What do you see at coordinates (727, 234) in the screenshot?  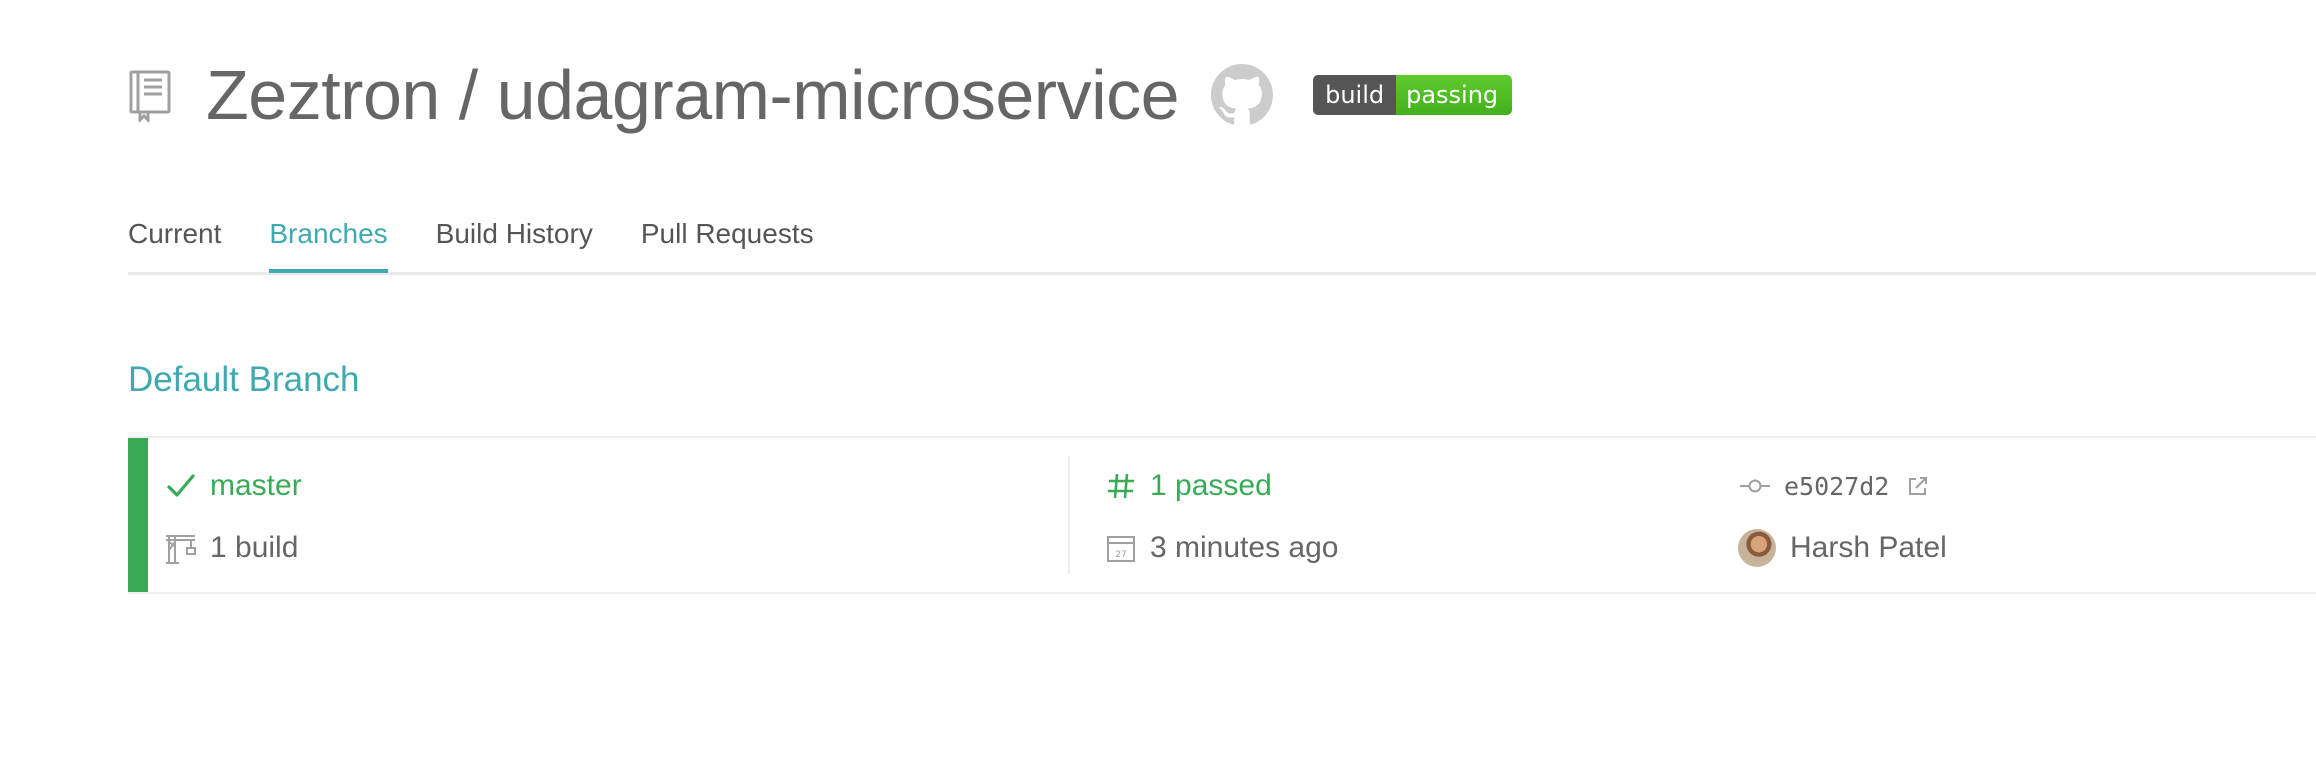 I see `tab-pull-requests: Pull Requests` at bounding box center [727, 234].